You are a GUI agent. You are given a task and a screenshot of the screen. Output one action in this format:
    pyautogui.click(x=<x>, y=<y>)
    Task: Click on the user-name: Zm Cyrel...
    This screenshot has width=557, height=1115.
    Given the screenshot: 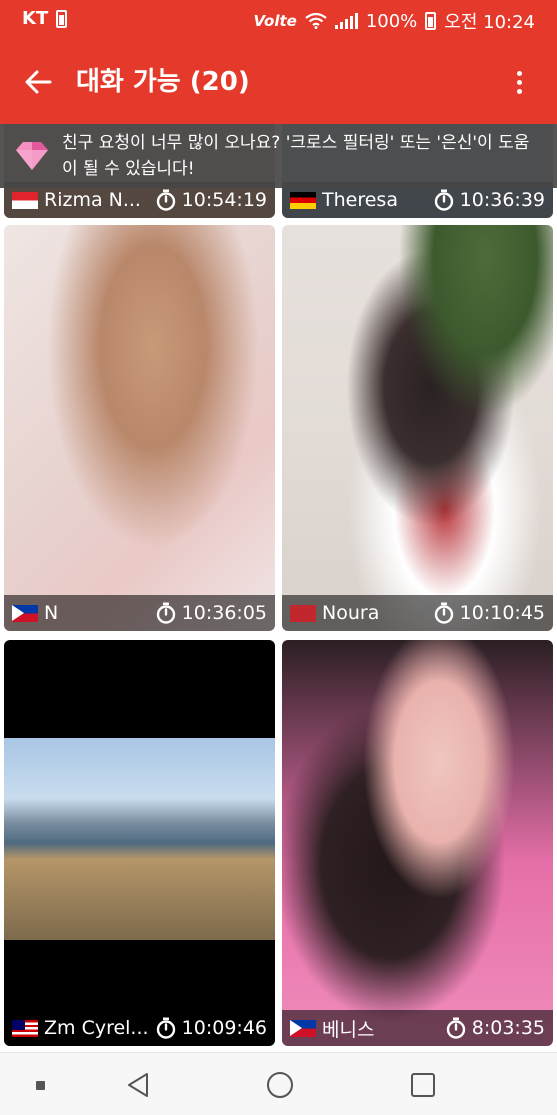 What is the action you would take?
    pyautogui.click(x=96, y=1028)
    